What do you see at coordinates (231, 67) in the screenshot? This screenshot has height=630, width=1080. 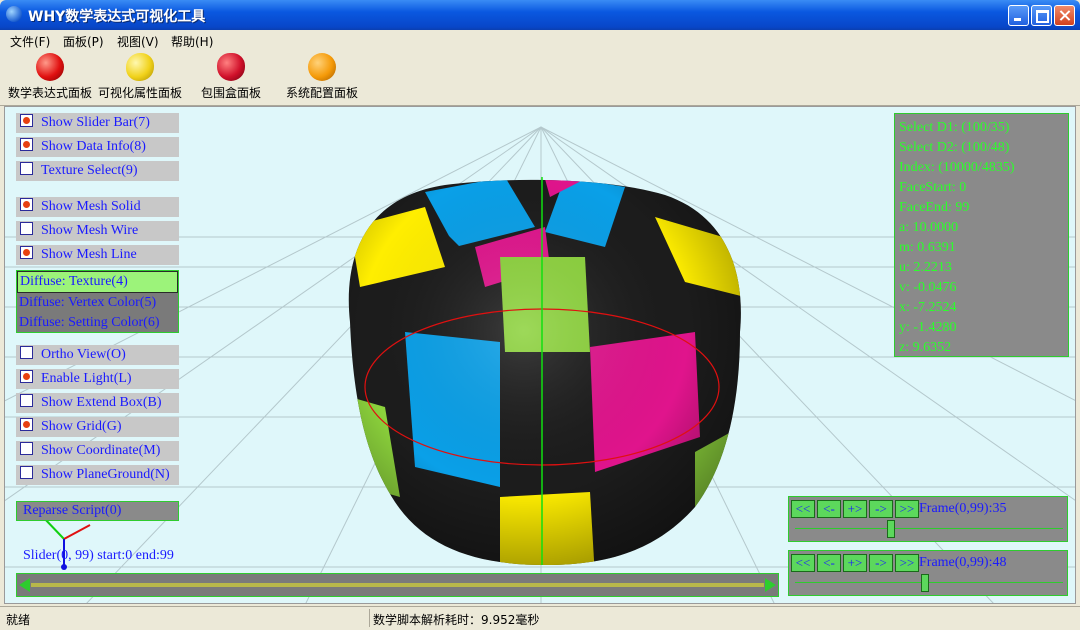 I see `strawberry-icon` at bounding box center [231, 67].